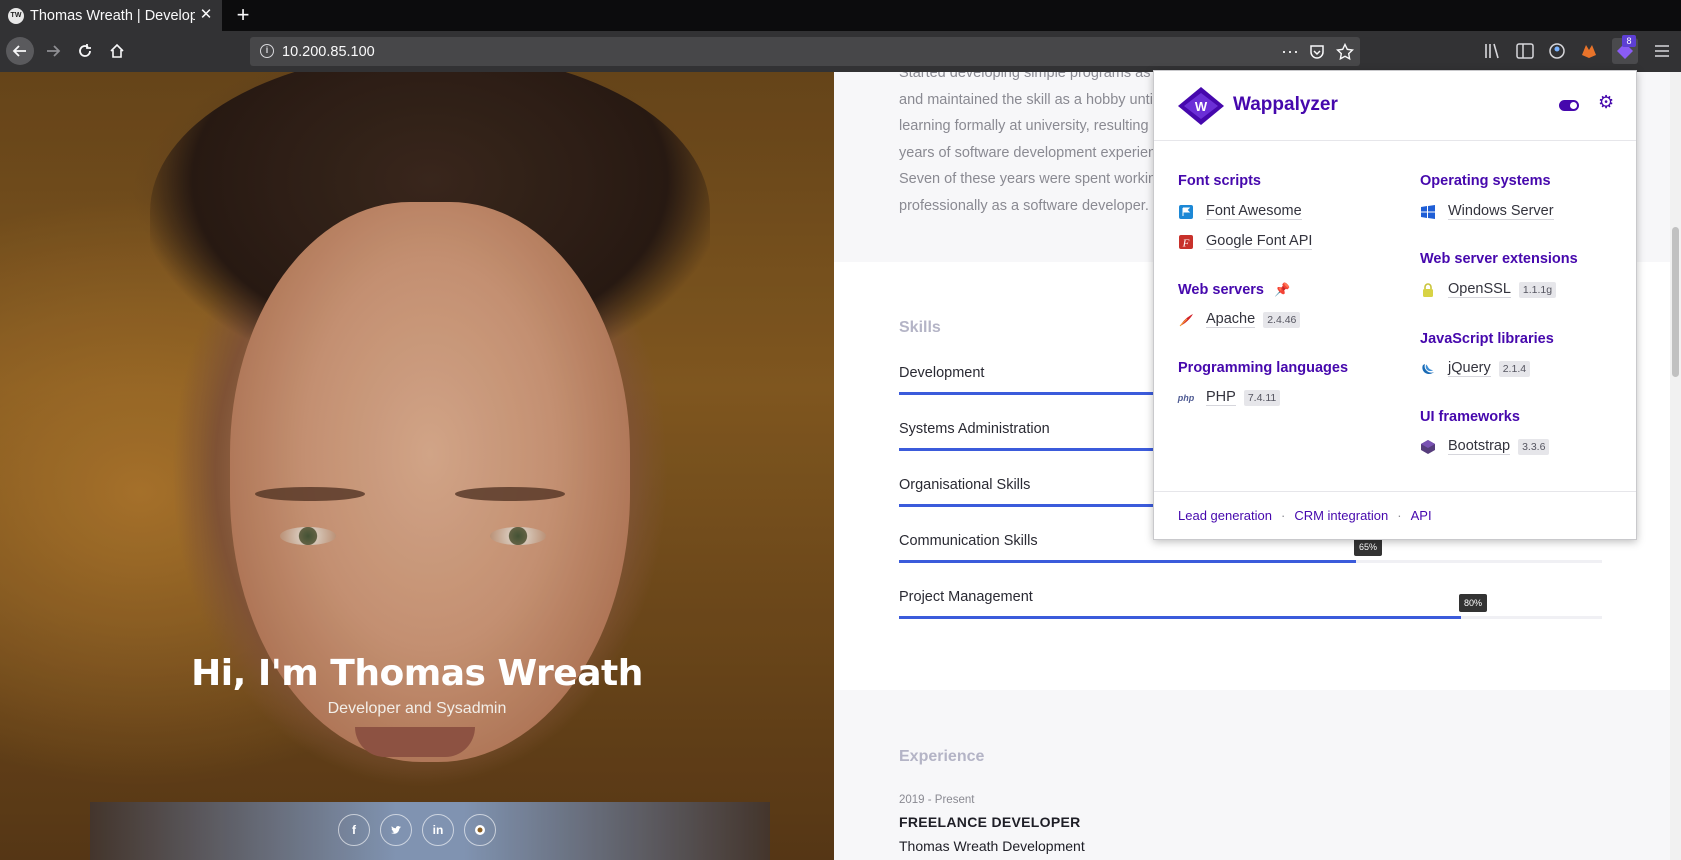  I want to click on skill-label: Systems Administration, so click(974, 429).